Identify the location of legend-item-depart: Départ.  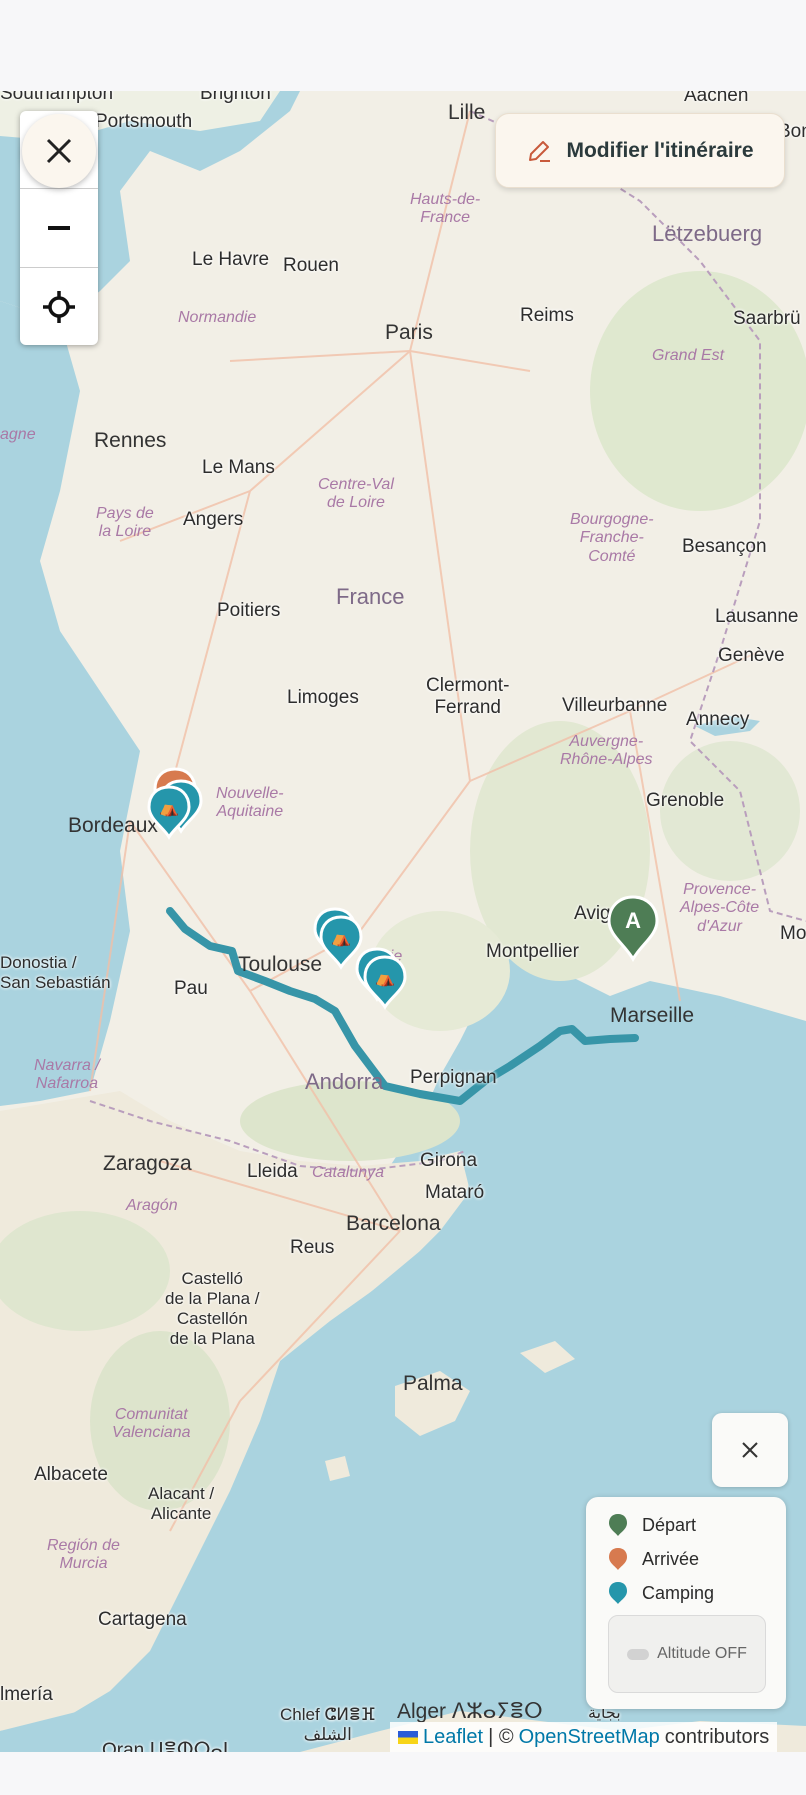
(652, 1525).